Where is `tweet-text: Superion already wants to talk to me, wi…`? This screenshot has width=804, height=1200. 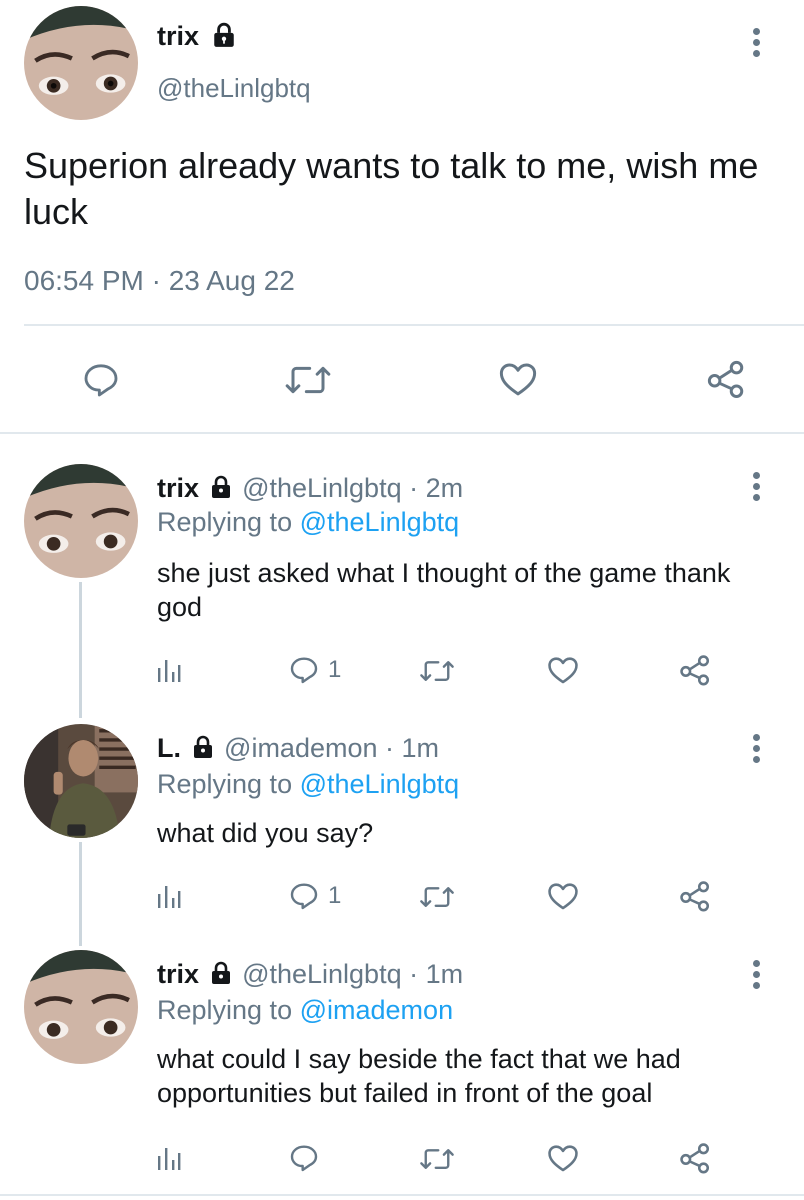
tweet-text: Superion already wants to talk to me, wi… is located at coordinates (391, 188).